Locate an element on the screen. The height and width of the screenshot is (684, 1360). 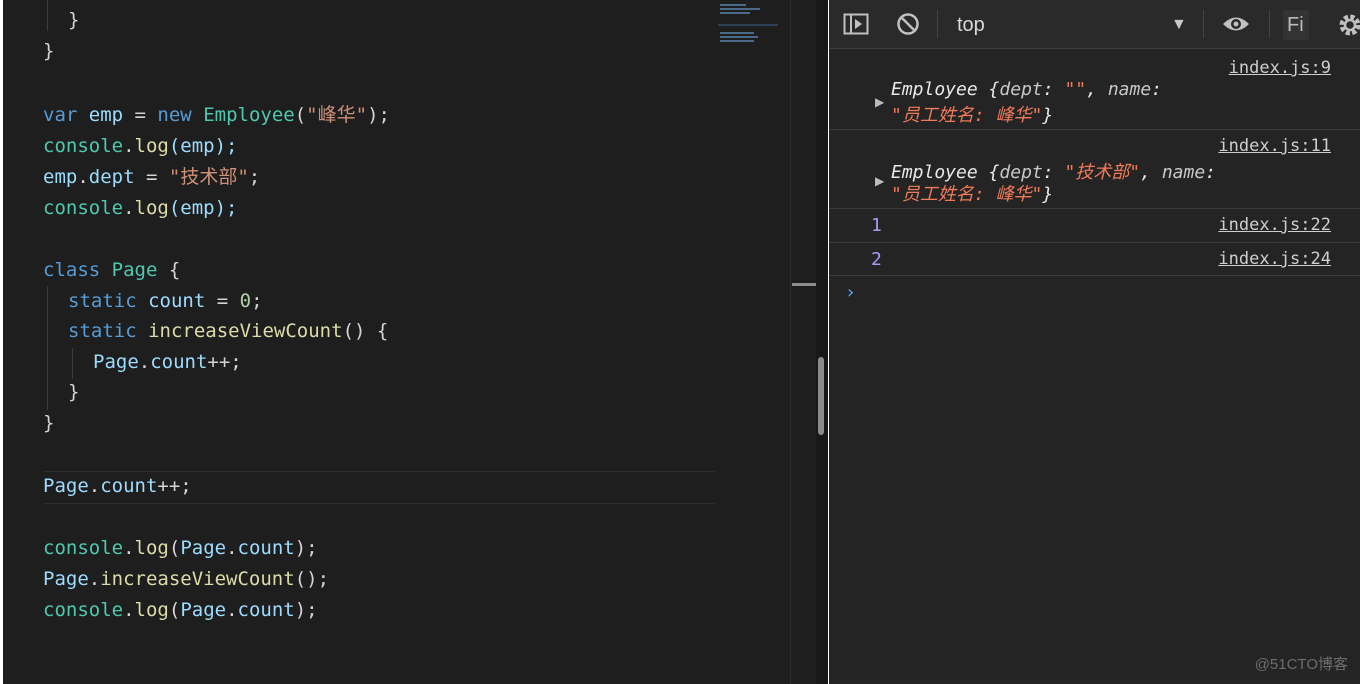
watermark: @51CTO博客 is located at coordinates (1301, 664).